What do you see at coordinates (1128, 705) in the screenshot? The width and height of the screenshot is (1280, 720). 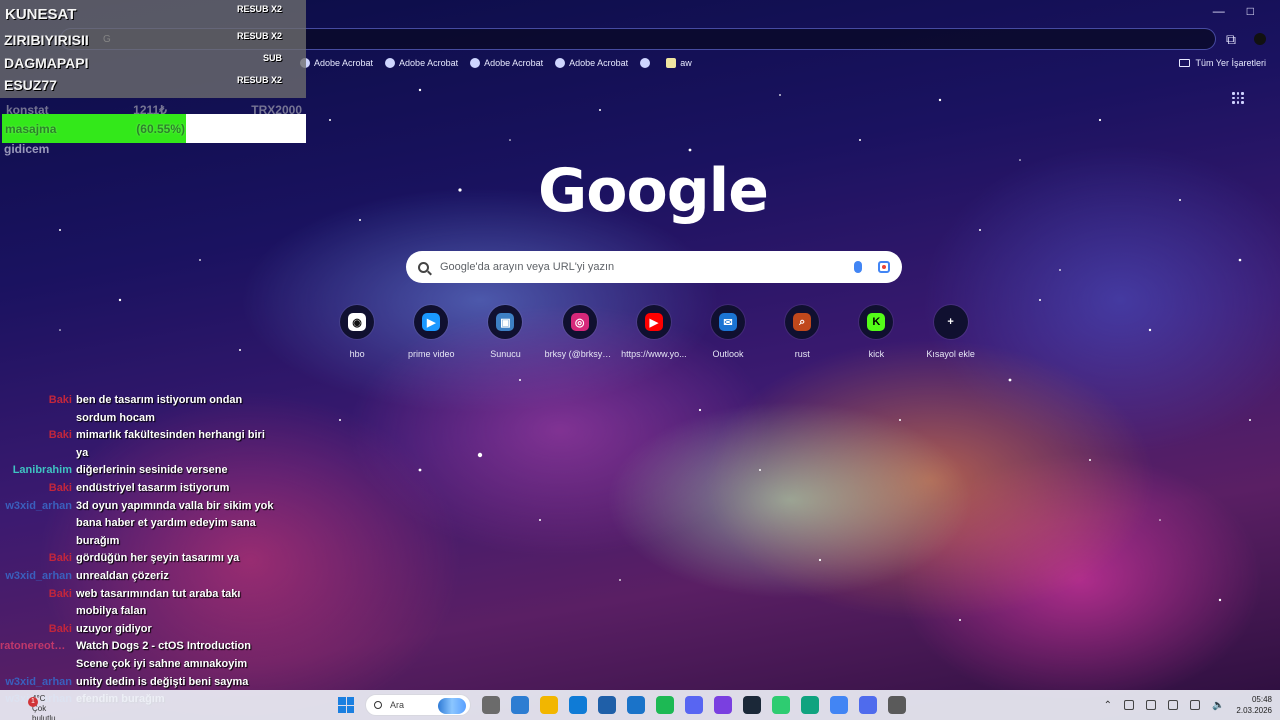 I see `network-icon` at bounding box center [1128, 705].